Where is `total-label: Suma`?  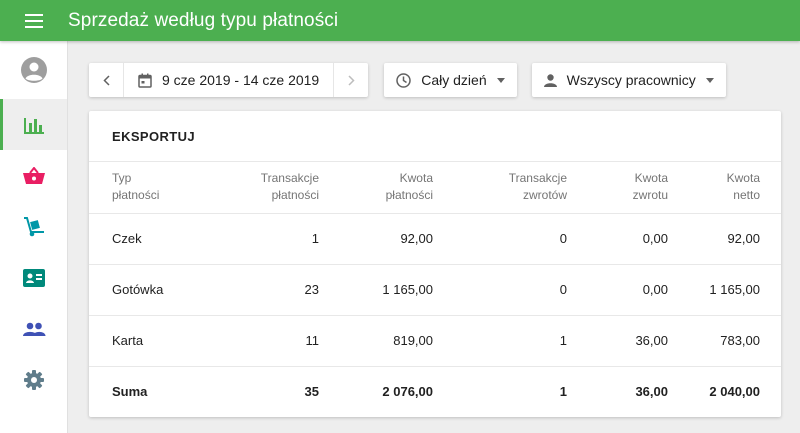
total-label: Suma is located at coordinates (130, 392).